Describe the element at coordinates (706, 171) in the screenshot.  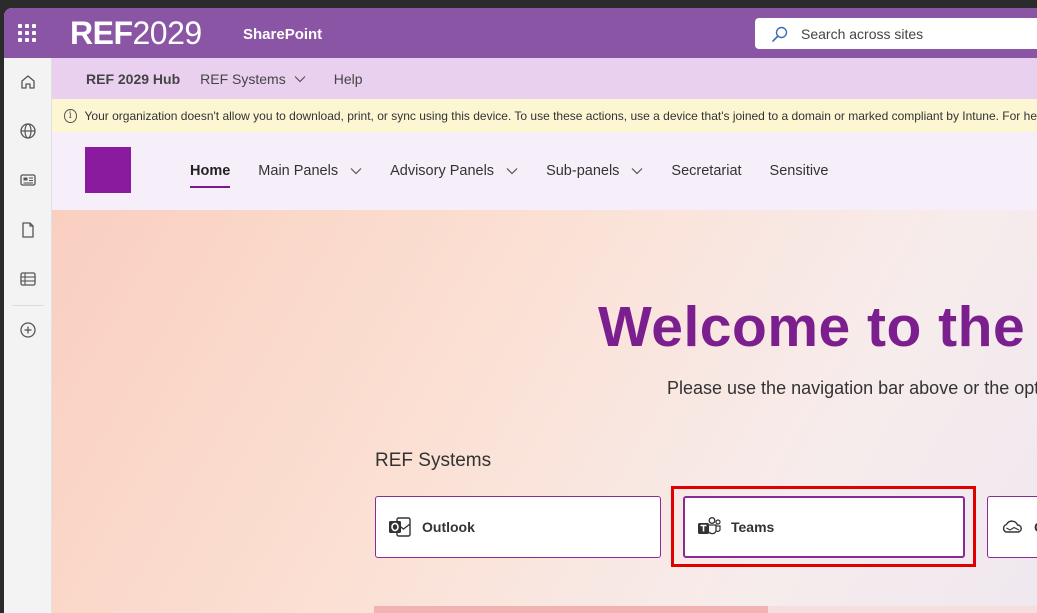
I see `site-nav-secretariat: Secretariat` at that location.